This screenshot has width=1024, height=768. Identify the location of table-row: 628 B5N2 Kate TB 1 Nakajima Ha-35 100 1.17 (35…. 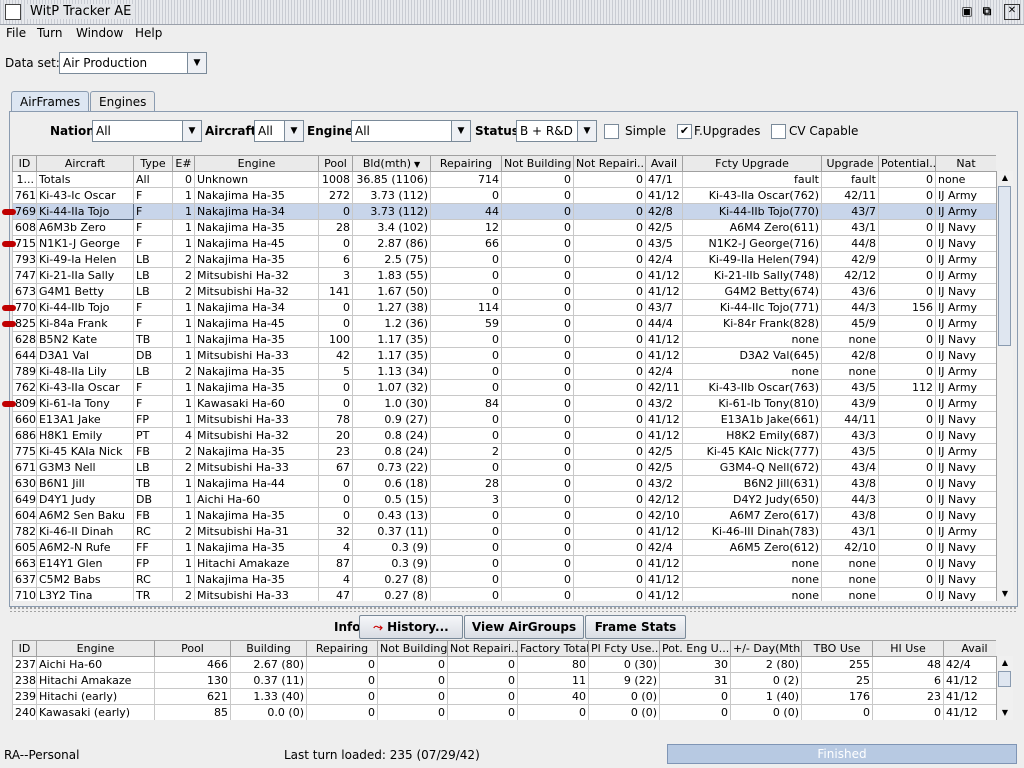
(504, 339).